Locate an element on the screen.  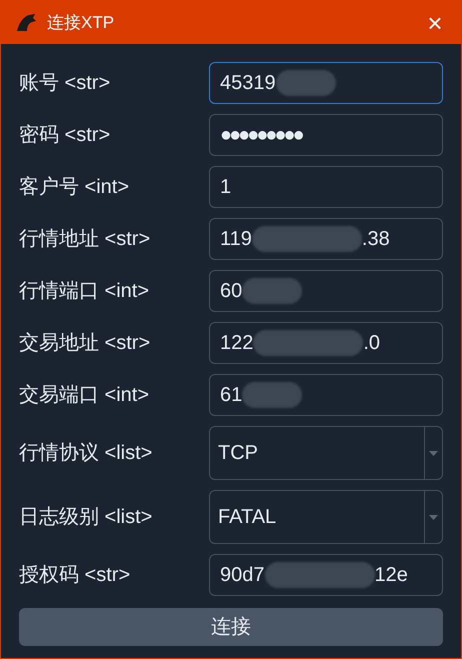
field-value: 45319 is located at coordinates (248, 83).